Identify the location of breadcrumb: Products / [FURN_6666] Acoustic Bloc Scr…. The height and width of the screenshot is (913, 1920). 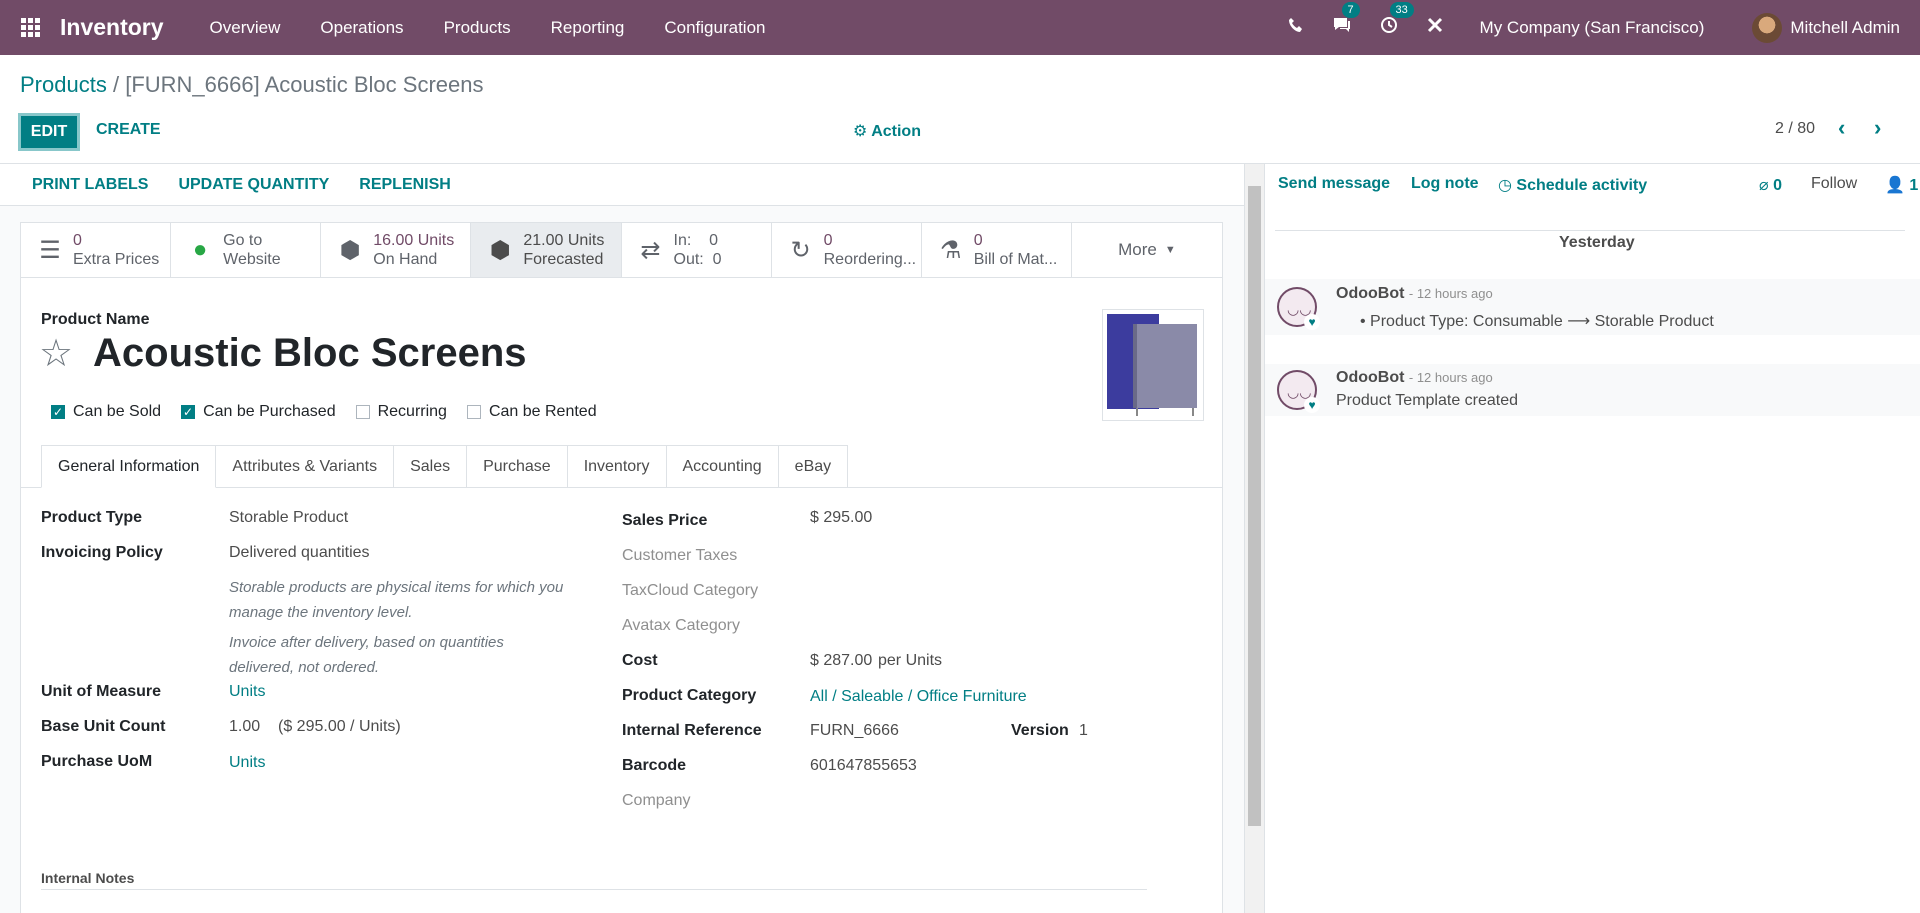
(251, 85).